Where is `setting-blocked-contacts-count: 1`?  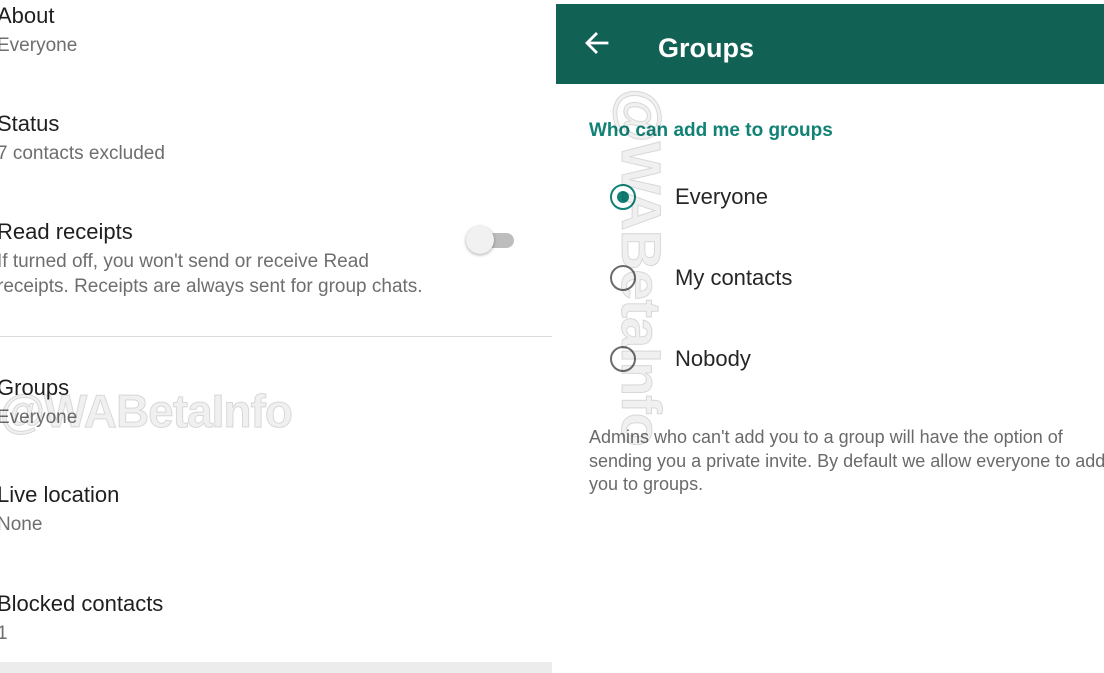
setting-blocked-contacts-count: 1 is located at coordinates (4, 633).